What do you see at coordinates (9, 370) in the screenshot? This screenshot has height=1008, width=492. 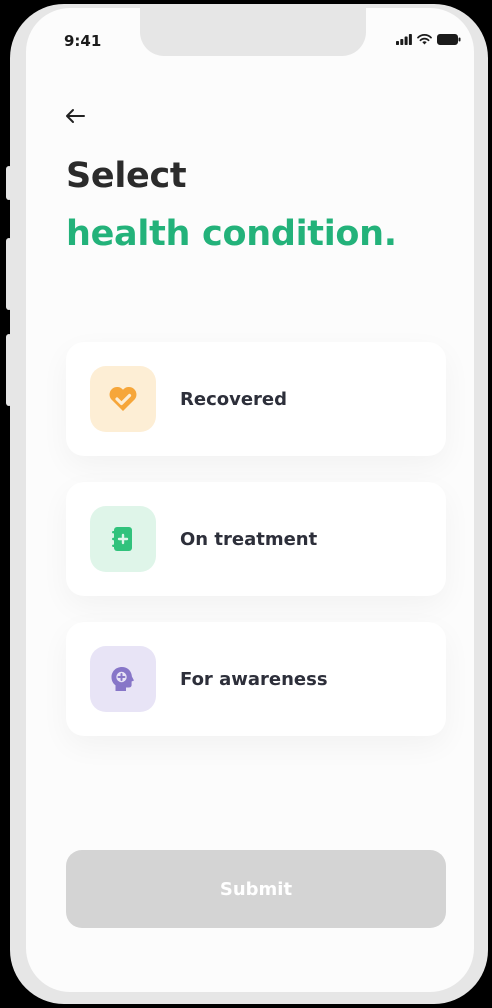 I see `volume-down-button` at bounding box center [9, 370].